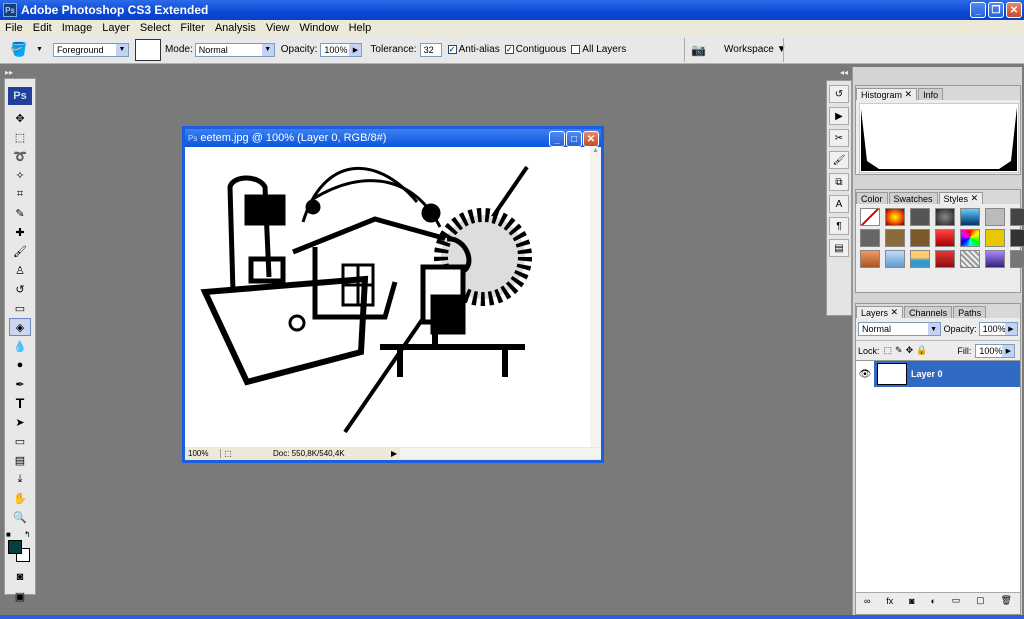 The width and height of the screenshot is (1024, 619). I want to click on lock-all-icon: 🔒, so click(921, 350).